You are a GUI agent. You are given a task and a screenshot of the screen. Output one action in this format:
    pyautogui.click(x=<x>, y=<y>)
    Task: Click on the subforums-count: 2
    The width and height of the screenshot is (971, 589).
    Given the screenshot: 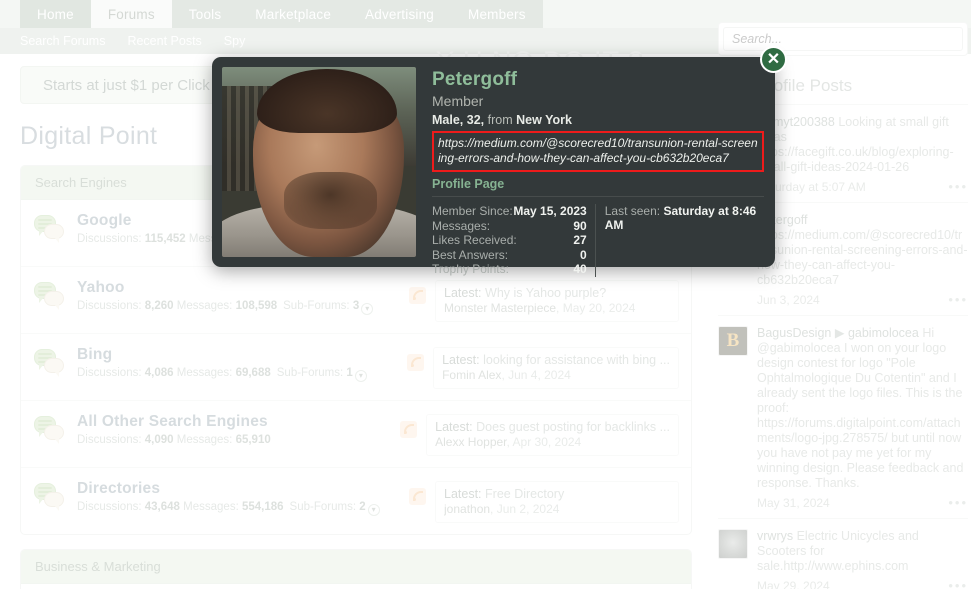 What is the action you would take?
    pyautogui.click(x=362, y=507)
    